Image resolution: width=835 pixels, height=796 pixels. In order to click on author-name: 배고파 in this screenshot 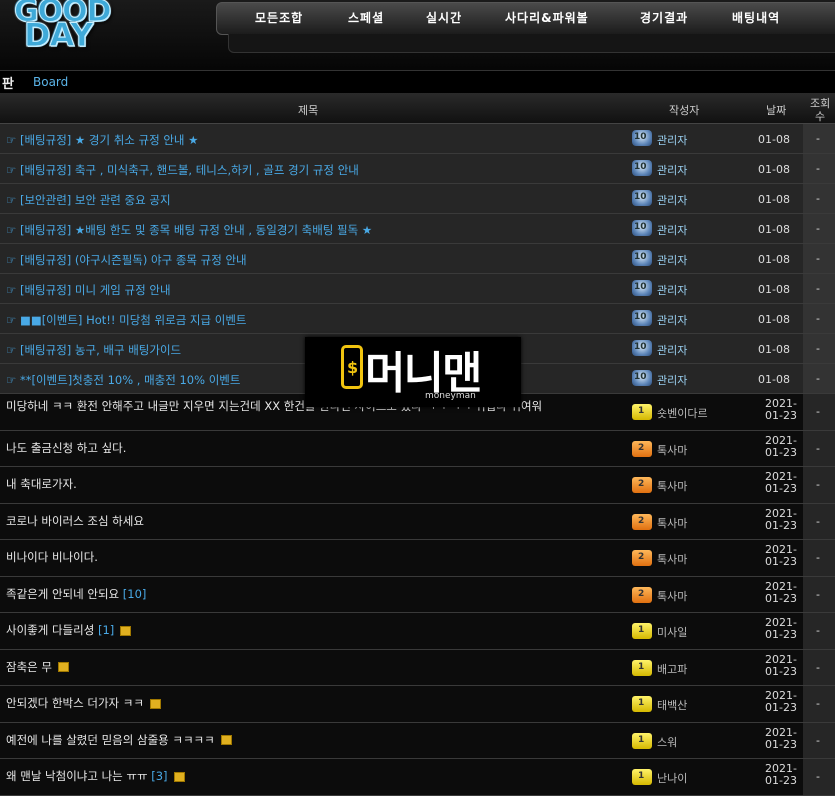, I will do `click(672, 669)`.